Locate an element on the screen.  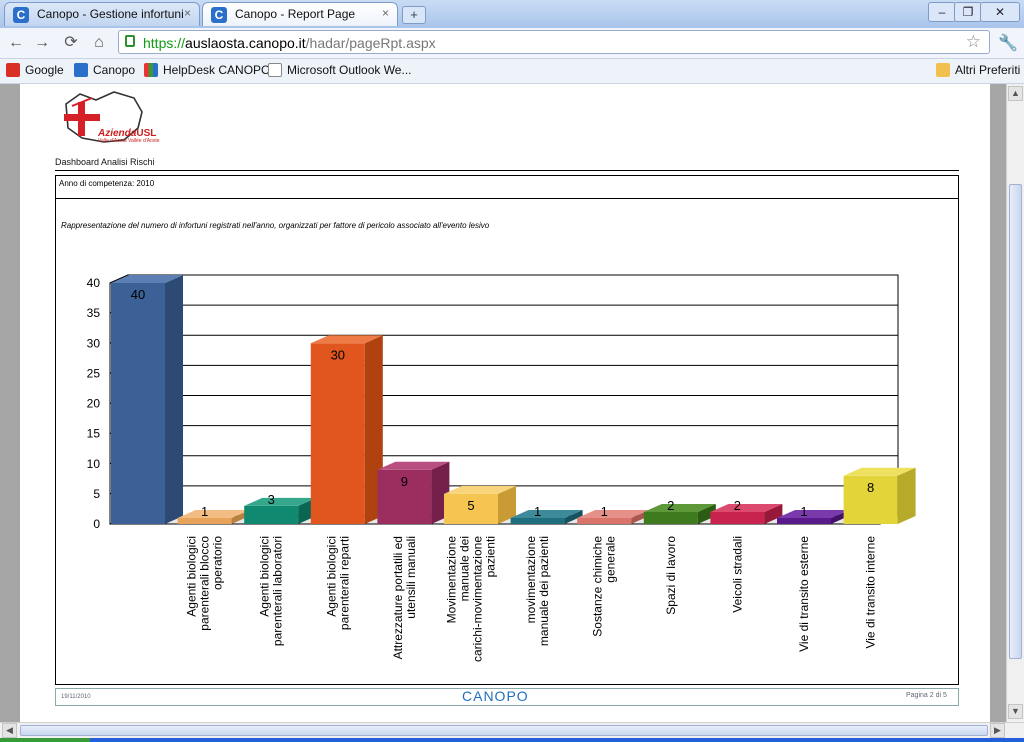
x-category-label: Agenti biologici parenterali reparti is located at coordinates (337, 583).